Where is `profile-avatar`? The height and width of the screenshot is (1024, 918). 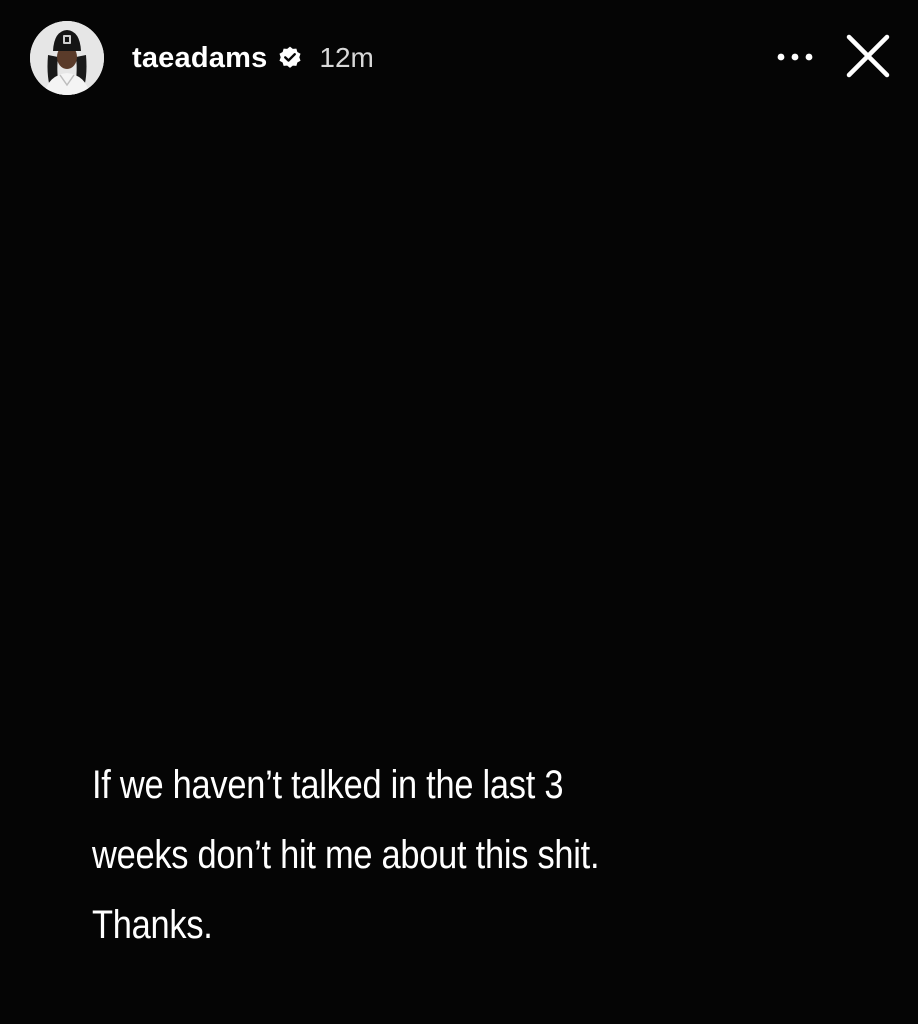 profile-avatar is located at coordinates (67, 58).